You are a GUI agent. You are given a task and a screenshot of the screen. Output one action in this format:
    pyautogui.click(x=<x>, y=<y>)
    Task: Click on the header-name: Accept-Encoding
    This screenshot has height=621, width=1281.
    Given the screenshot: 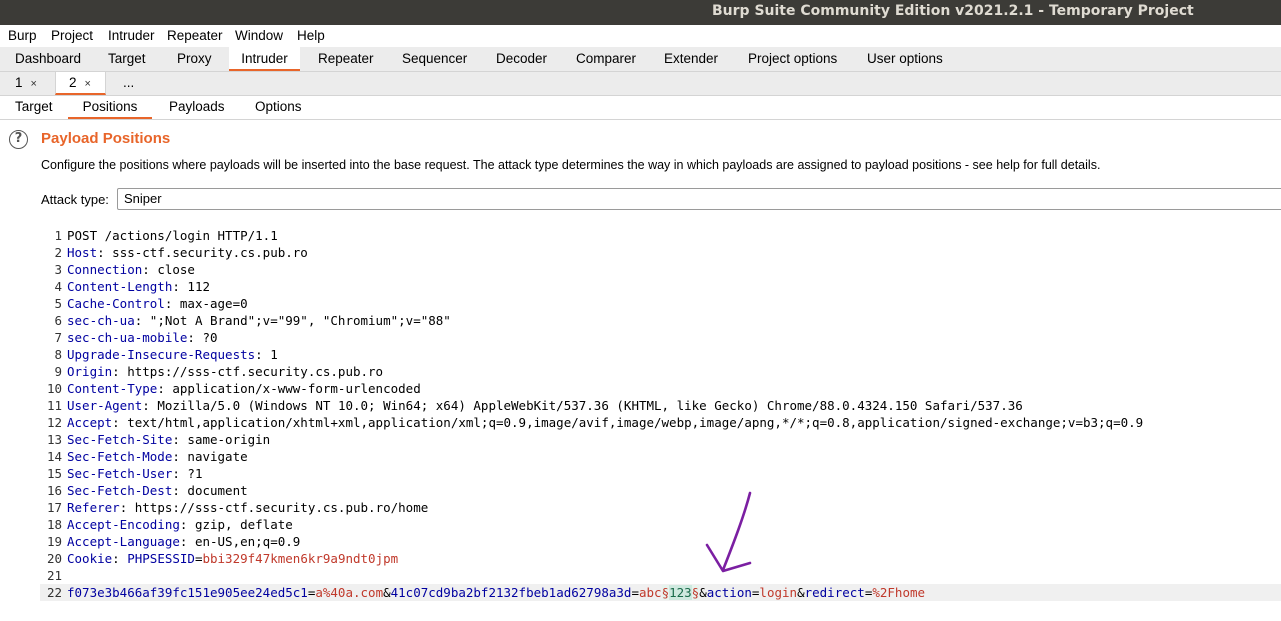 What is the action you would take?
    pyautogui.click(x=123, y=524)
    